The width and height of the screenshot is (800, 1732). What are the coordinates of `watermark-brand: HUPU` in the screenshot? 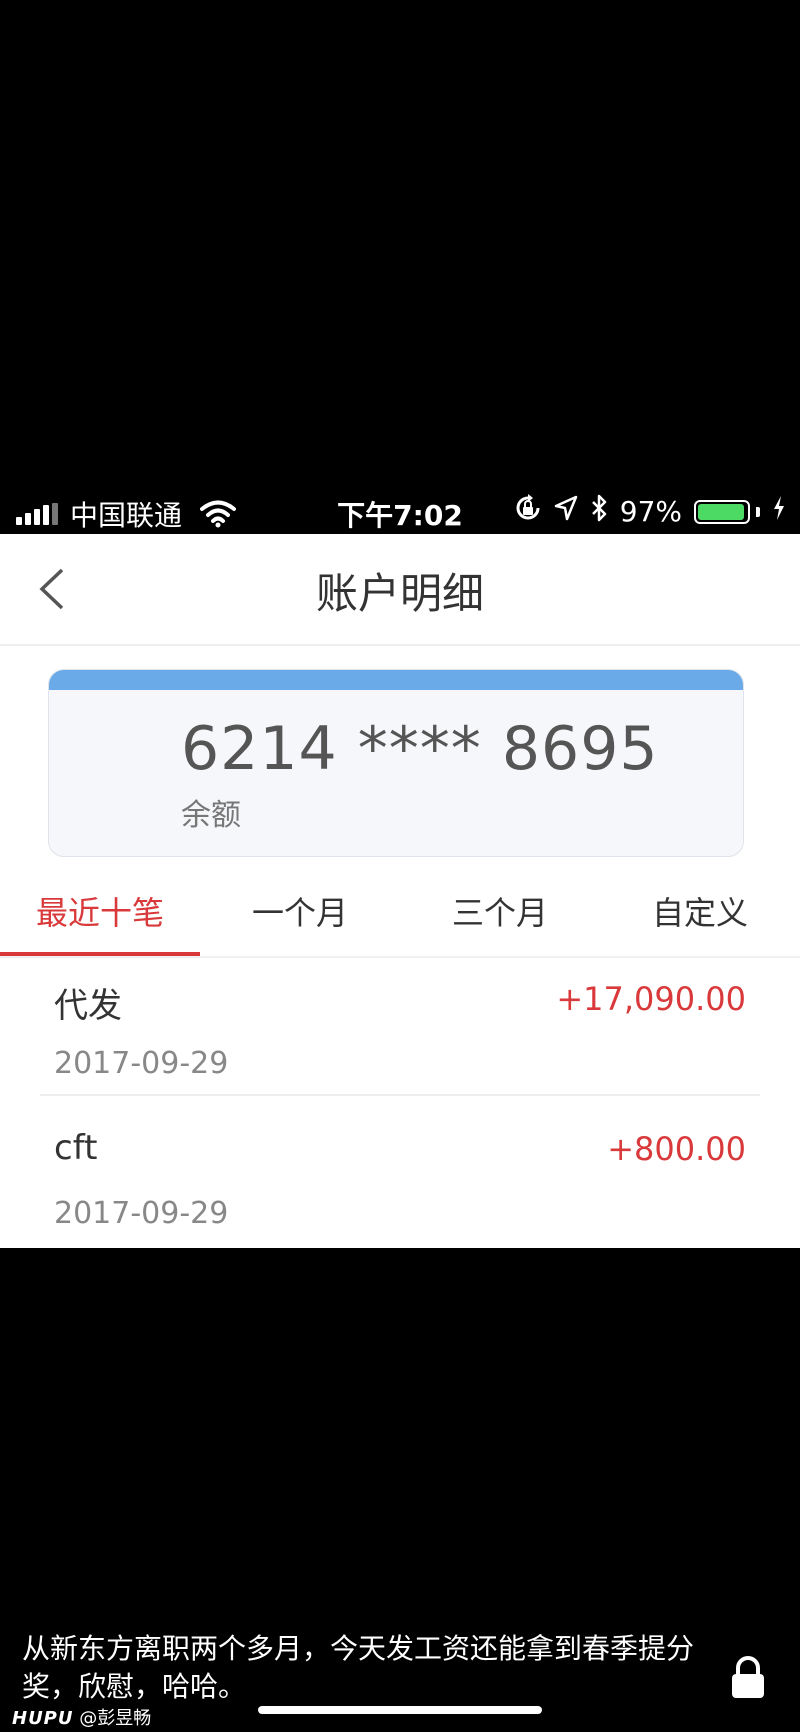 It's located at (43, 1718).